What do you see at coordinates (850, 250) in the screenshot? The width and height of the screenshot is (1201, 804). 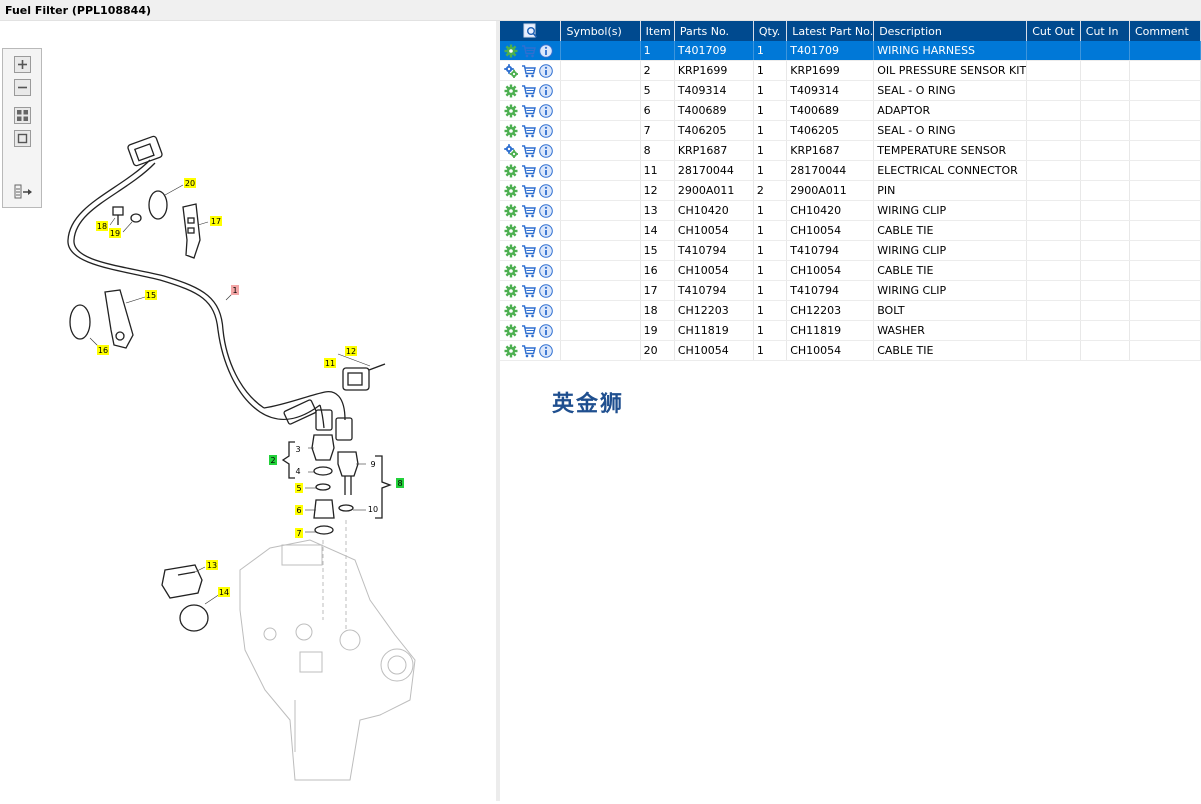 I see `table-row: 15 T410794 1 T410794 WIRING CLIP` at bounding box center [850, 250].